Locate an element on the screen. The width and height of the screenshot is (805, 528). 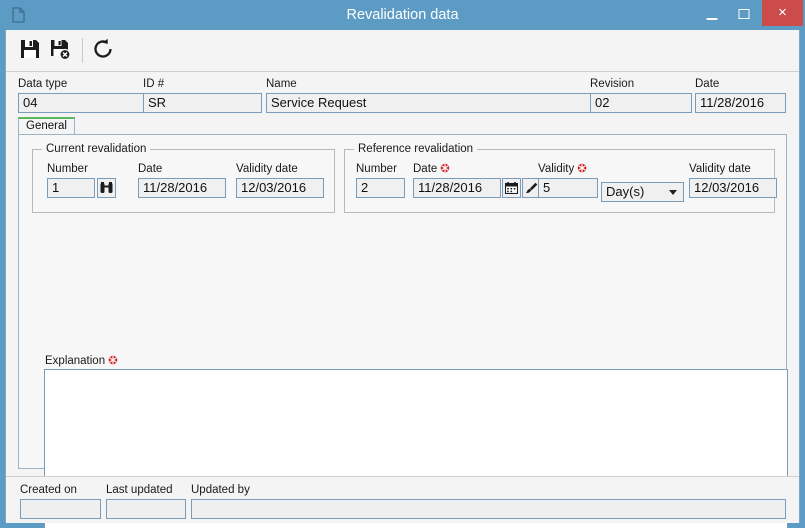
field-label: Name is located at coordinates (281, 84).